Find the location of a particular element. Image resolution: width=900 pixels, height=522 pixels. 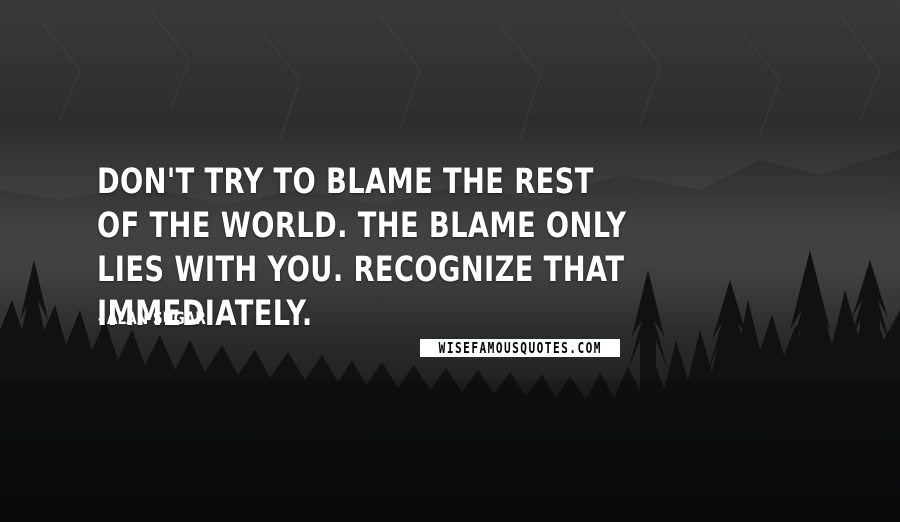

author-name: ALAN SUGAR is located at coordinates (156, 319).